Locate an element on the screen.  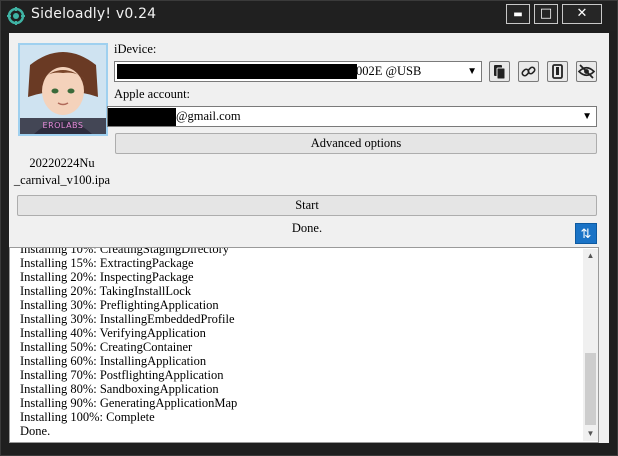
maximize-button: □ is located at coordinates (546, 14).